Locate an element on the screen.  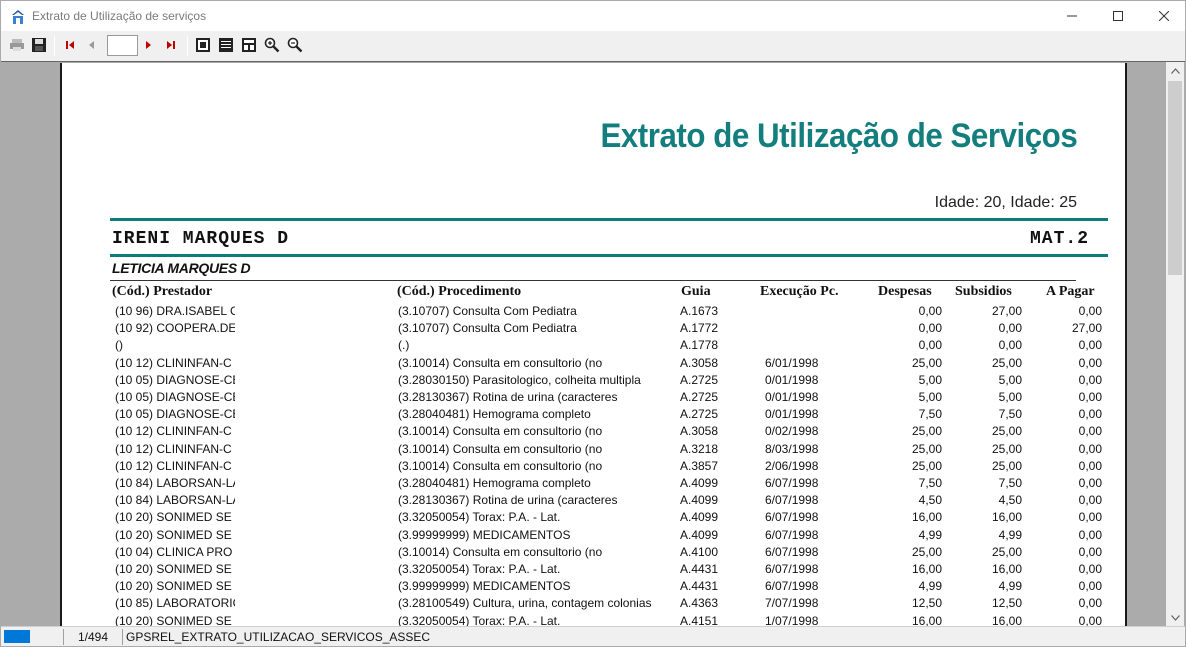
whole-page-icon is located at coordinates (203, 45).